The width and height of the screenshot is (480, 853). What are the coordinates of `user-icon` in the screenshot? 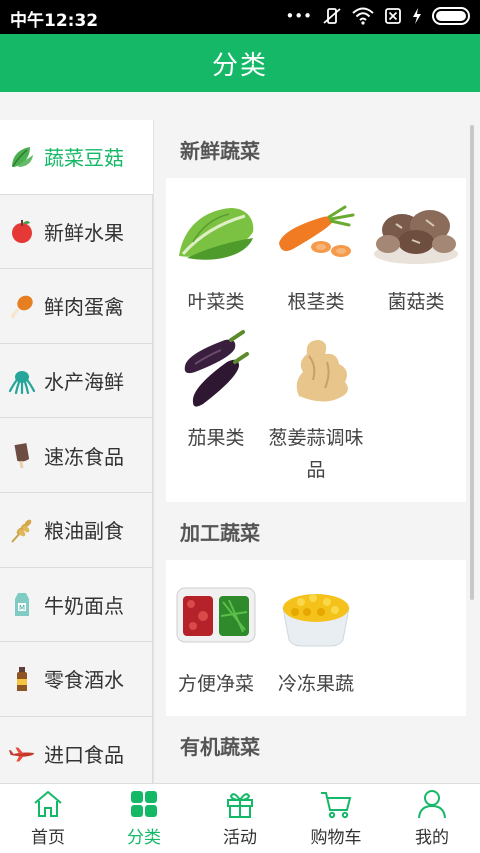 It's located at (432, 804).